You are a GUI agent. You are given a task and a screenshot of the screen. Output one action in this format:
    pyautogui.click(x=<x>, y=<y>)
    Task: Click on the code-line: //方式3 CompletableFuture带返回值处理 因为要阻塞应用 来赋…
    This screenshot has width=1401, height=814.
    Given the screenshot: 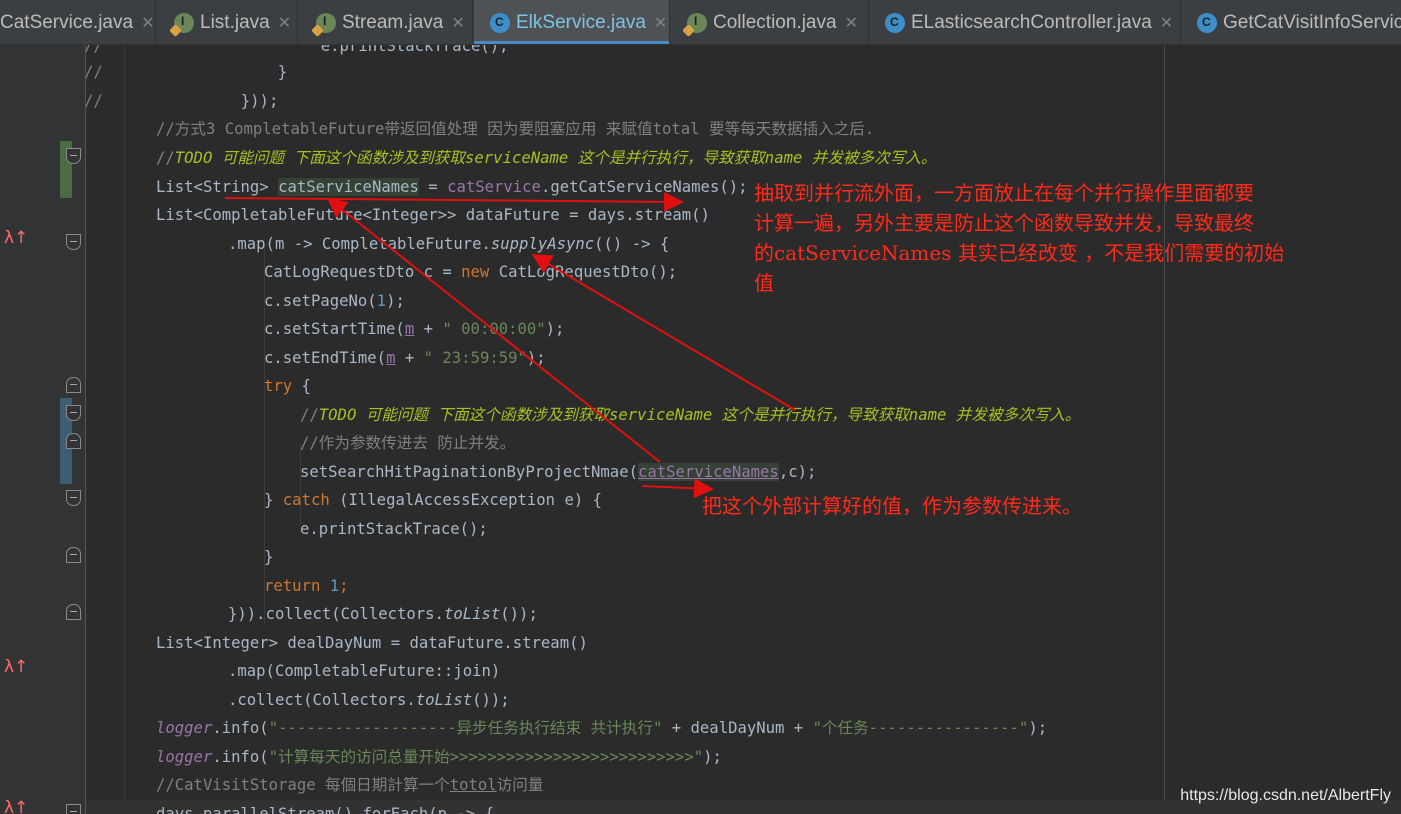 What is the action you would take?
    pyautogui.click(x=515, y=129)
    